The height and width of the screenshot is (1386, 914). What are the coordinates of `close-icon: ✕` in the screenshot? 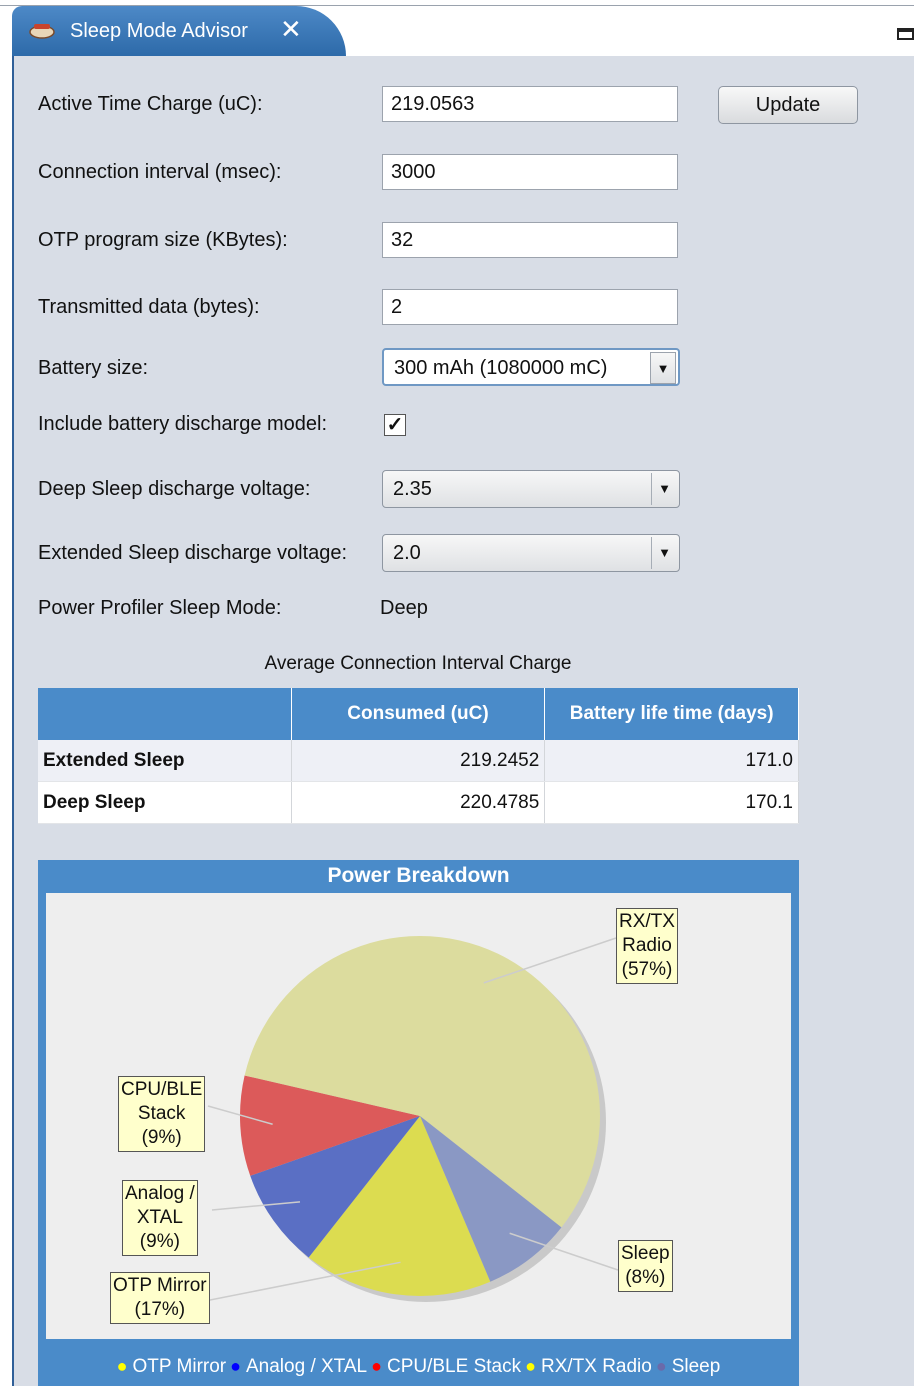 It's located at (291, 29).